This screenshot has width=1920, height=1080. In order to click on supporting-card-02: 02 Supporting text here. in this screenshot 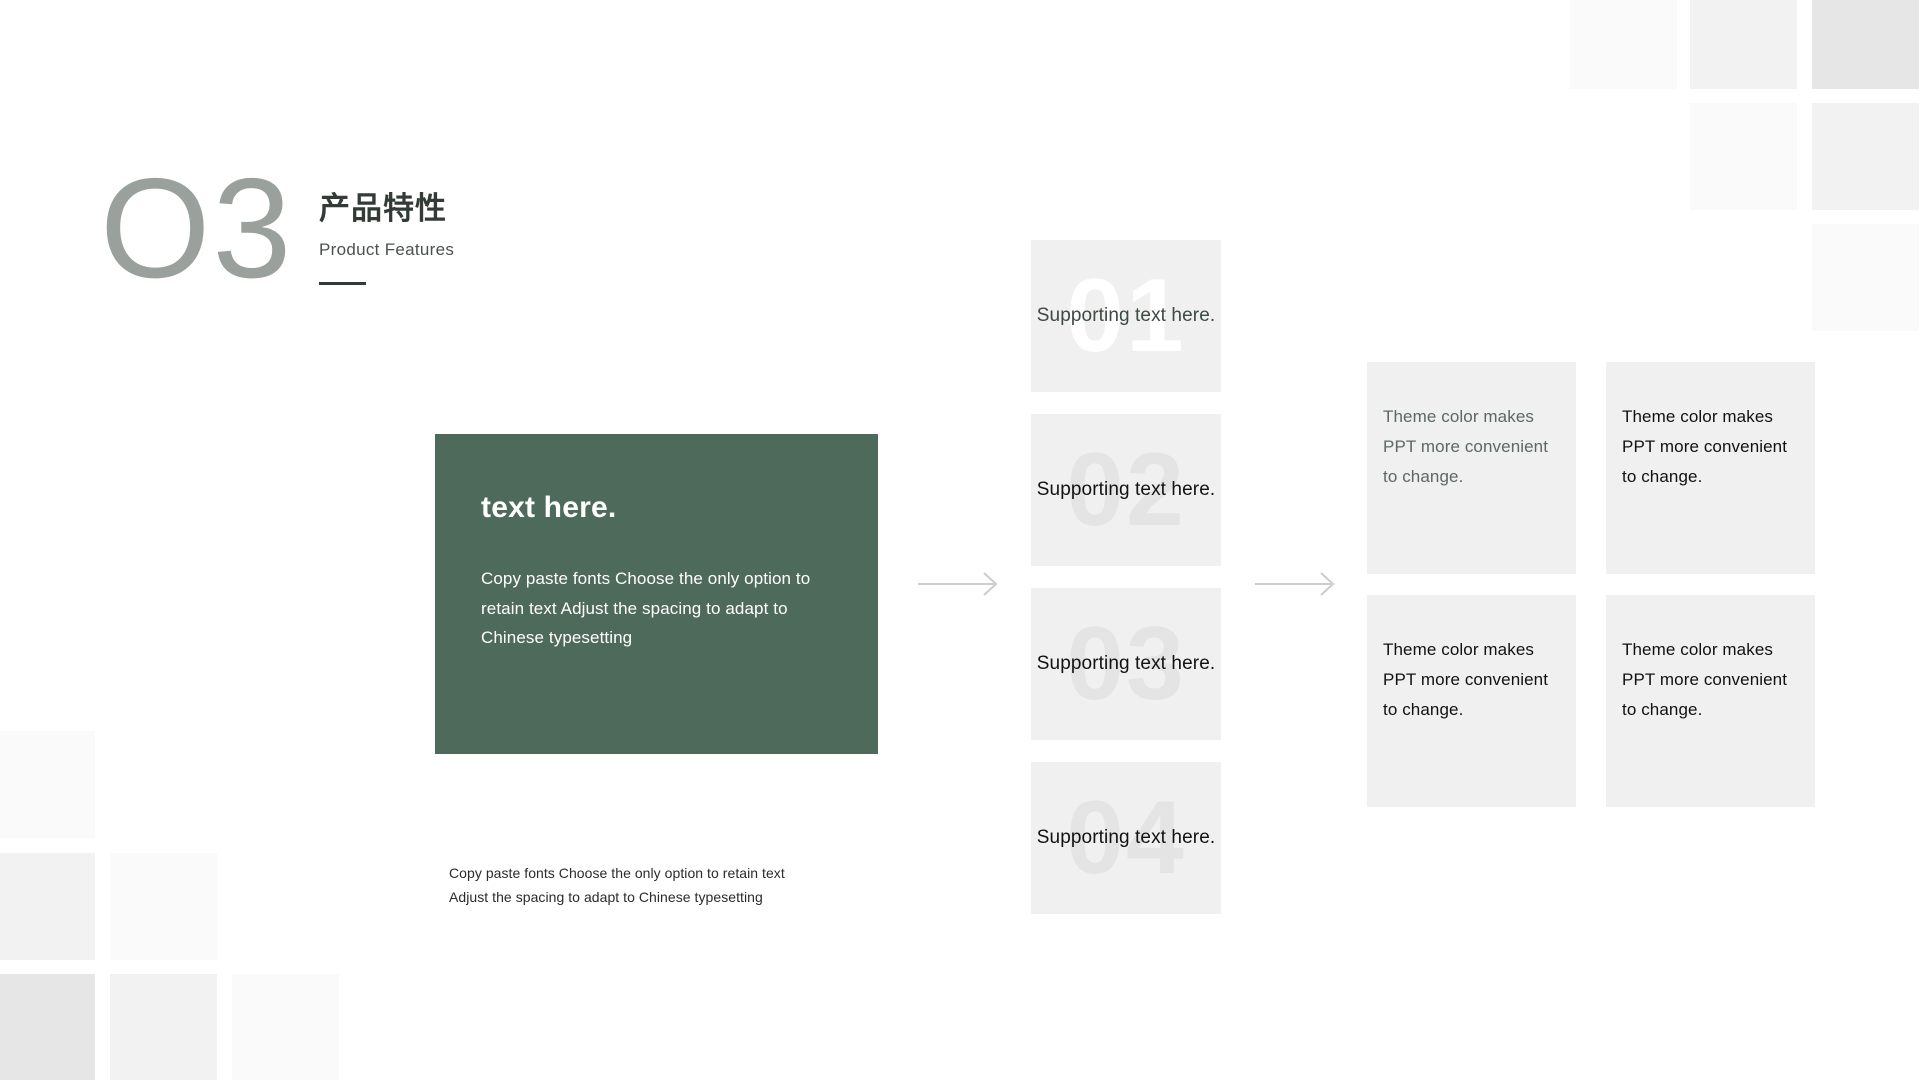, I will do `click(1126, 490)`.